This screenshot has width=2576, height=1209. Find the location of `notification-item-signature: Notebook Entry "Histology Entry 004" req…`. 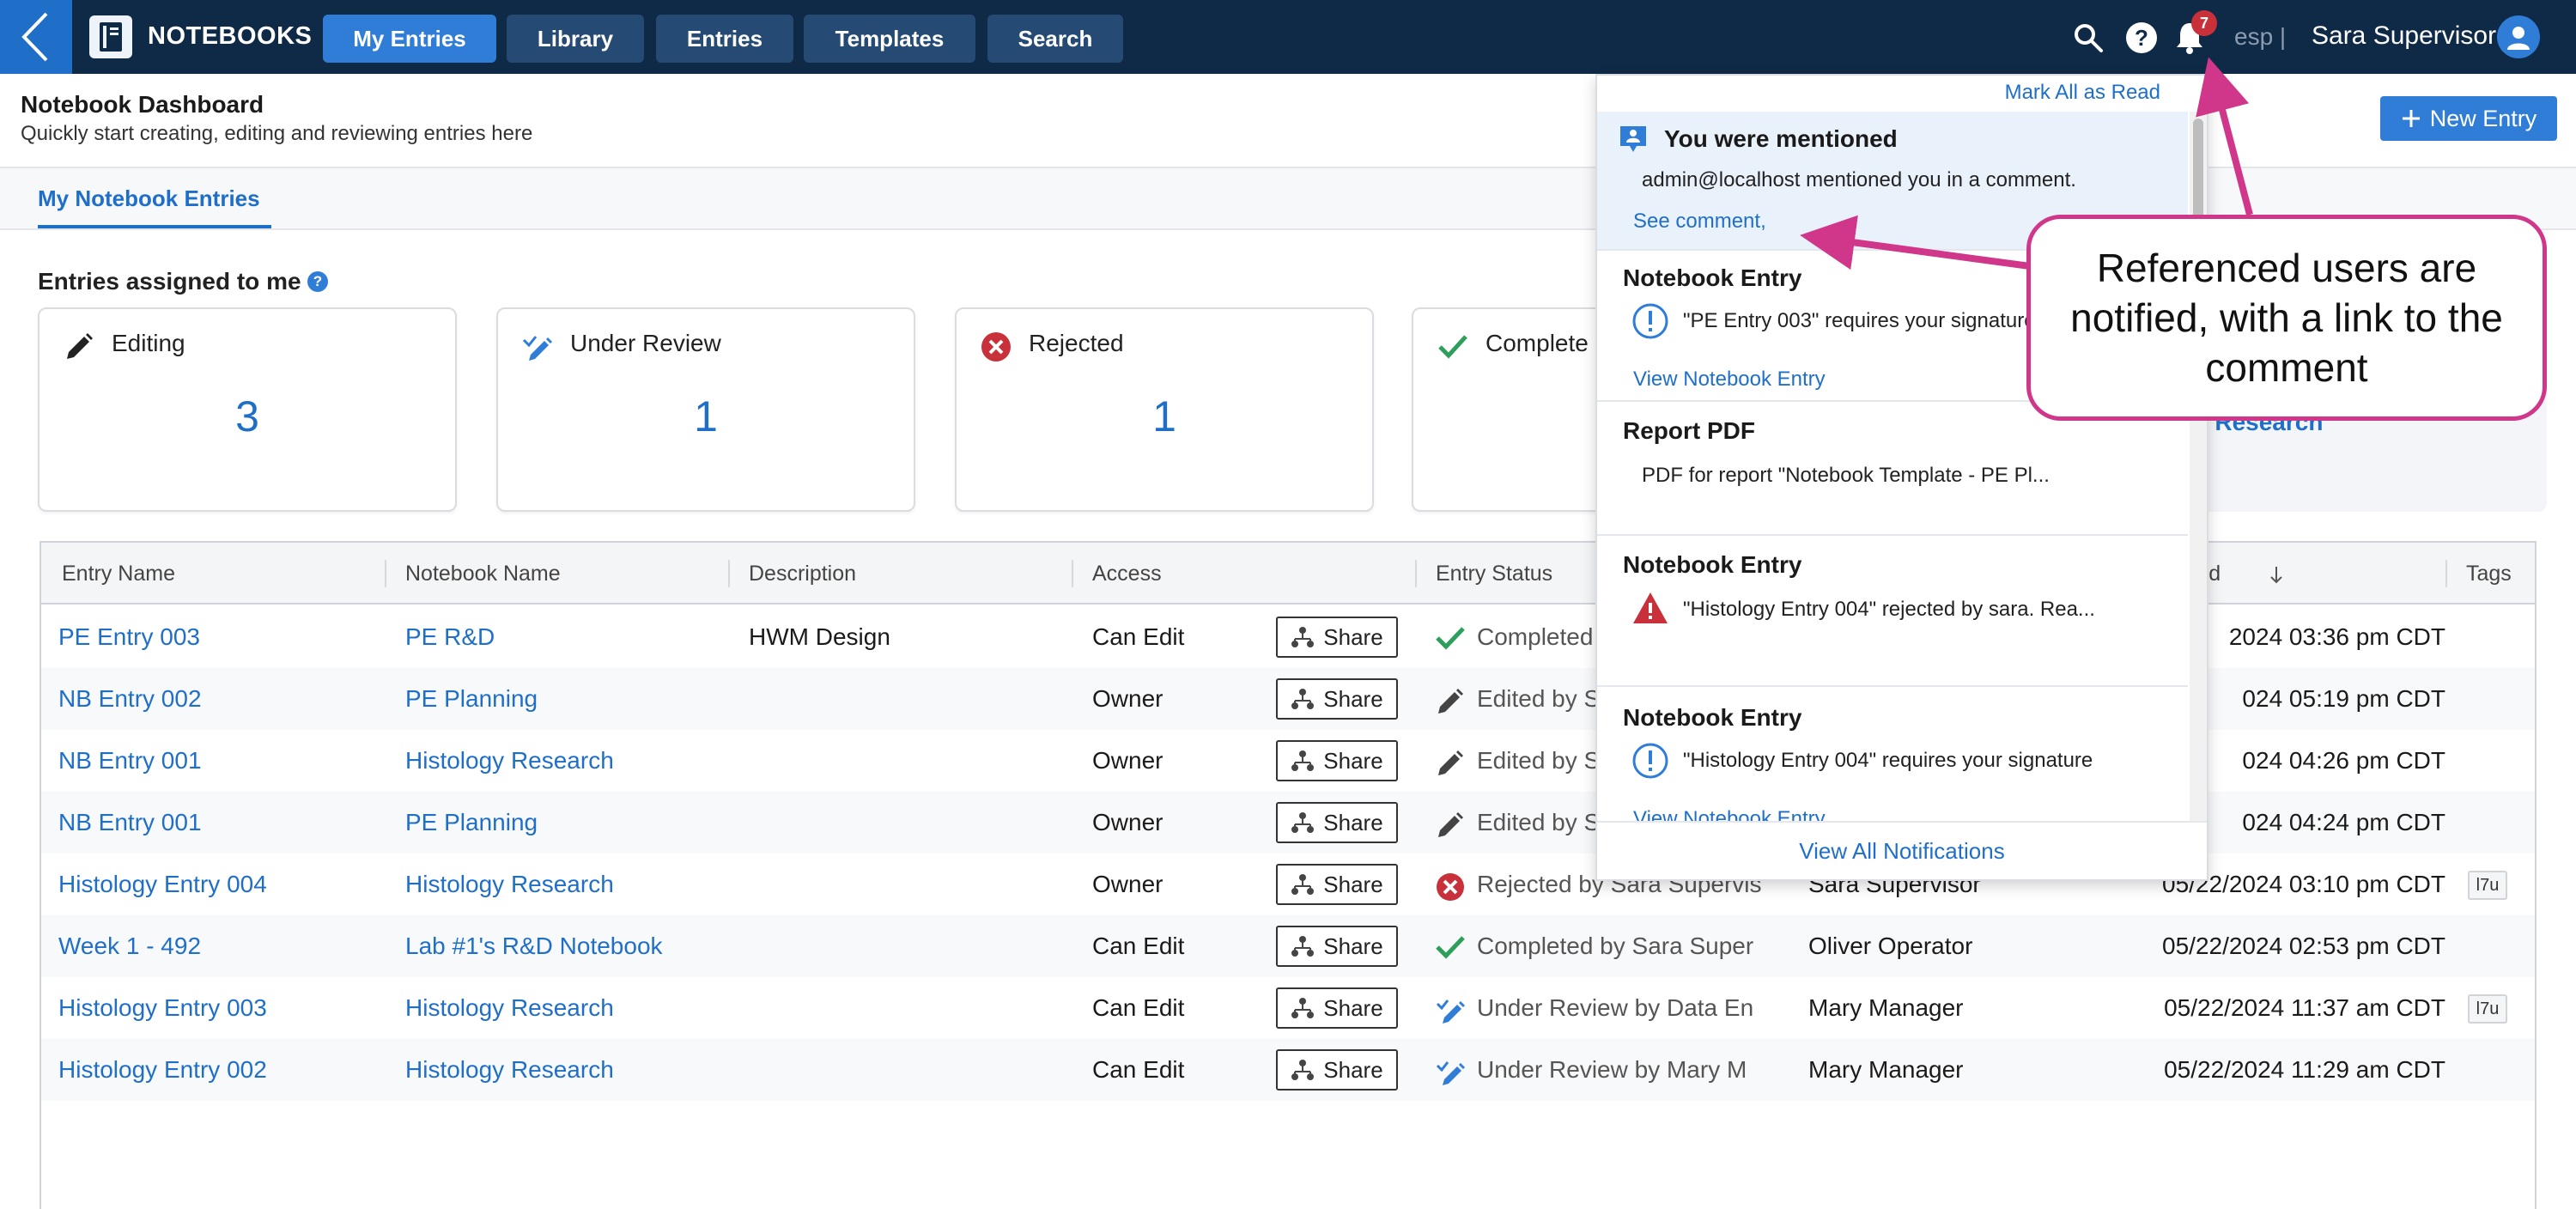

notification-item-signature: Notebook Entry "Histology Entry 004" req… is located at coordinates (1893, 754).